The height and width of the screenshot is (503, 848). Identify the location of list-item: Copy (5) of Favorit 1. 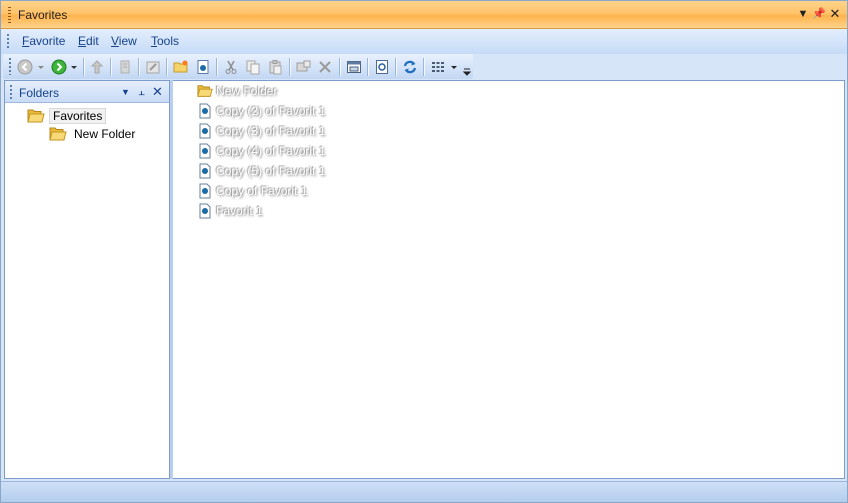
(261, 171).